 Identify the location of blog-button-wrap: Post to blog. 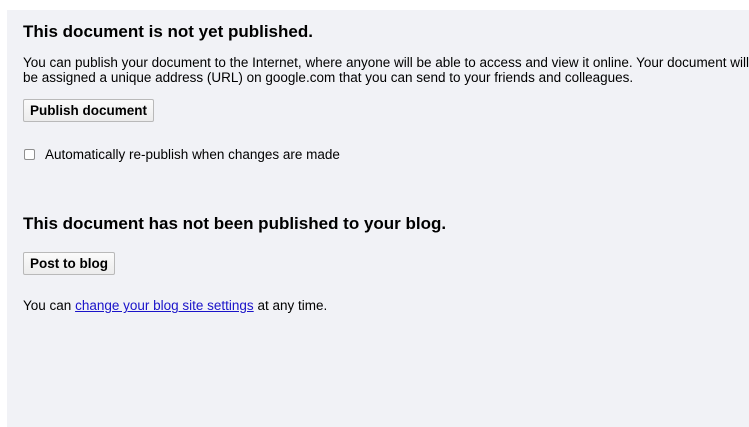
(386, 263).